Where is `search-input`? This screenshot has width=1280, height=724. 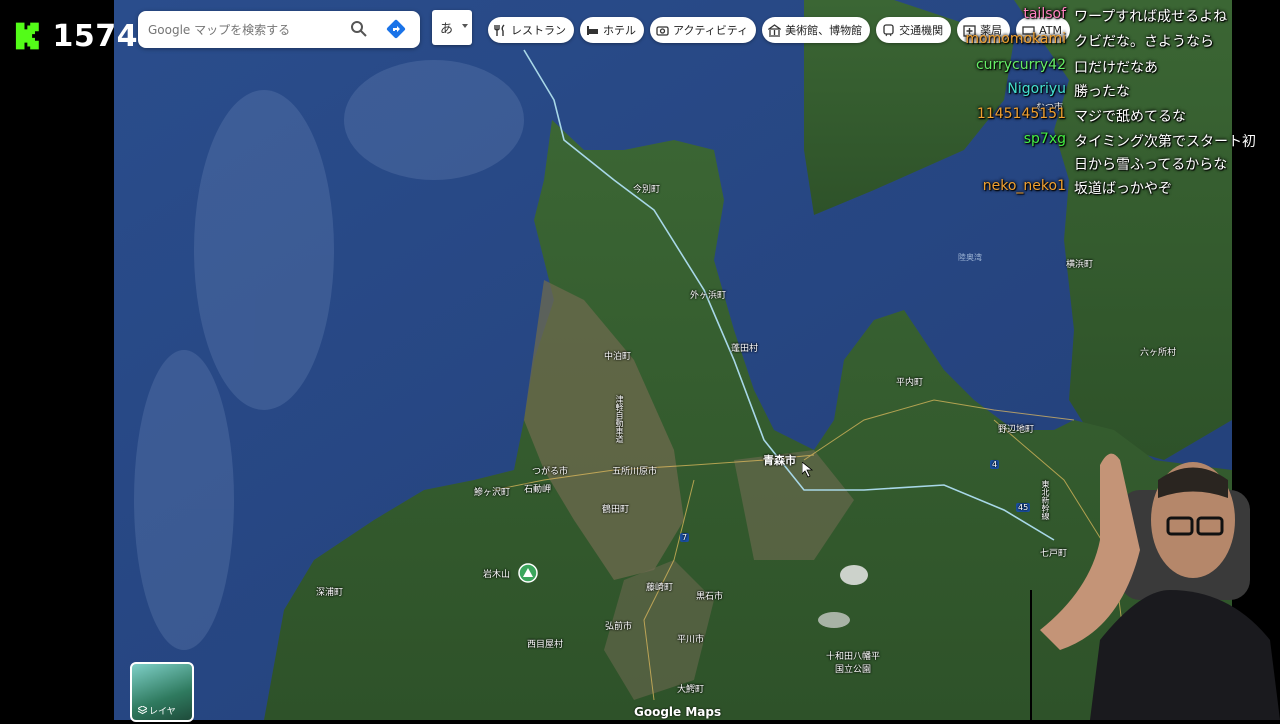 search-input is located at coordinates (243, 29).